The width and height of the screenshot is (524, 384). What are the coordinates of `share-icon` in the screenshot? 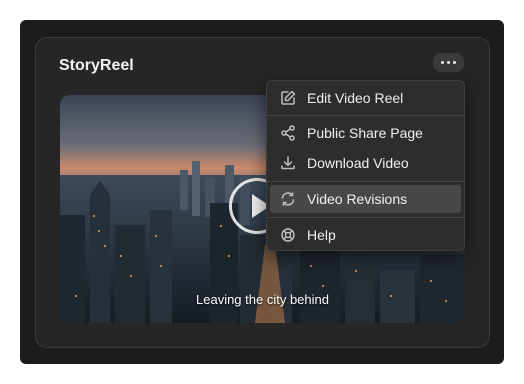 It's located at (288, 133).